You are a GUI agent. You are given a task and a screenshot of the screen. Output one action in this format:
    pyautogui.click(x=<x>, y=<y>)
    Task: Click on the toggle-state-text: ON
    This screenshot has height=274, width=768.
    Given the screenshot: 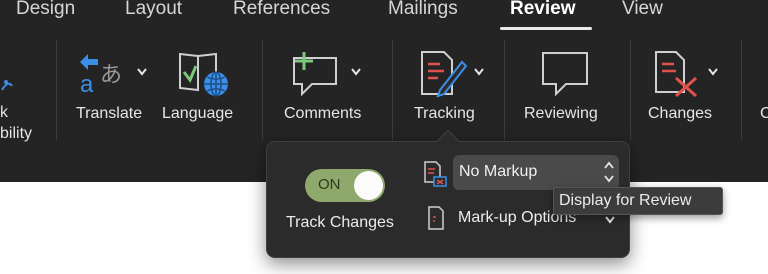 What is the action you would take?
    pyautogui.click(x=329, y=184)
    